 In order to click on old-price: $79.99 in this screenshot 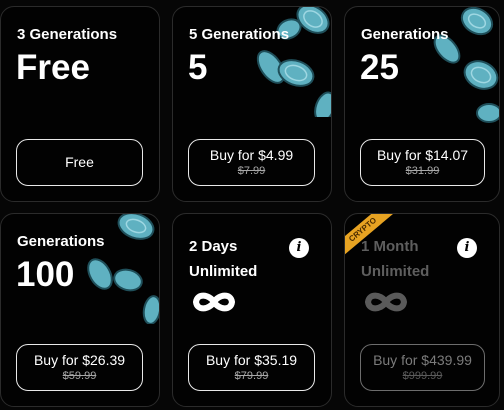, I will do `click(251, 376)`.